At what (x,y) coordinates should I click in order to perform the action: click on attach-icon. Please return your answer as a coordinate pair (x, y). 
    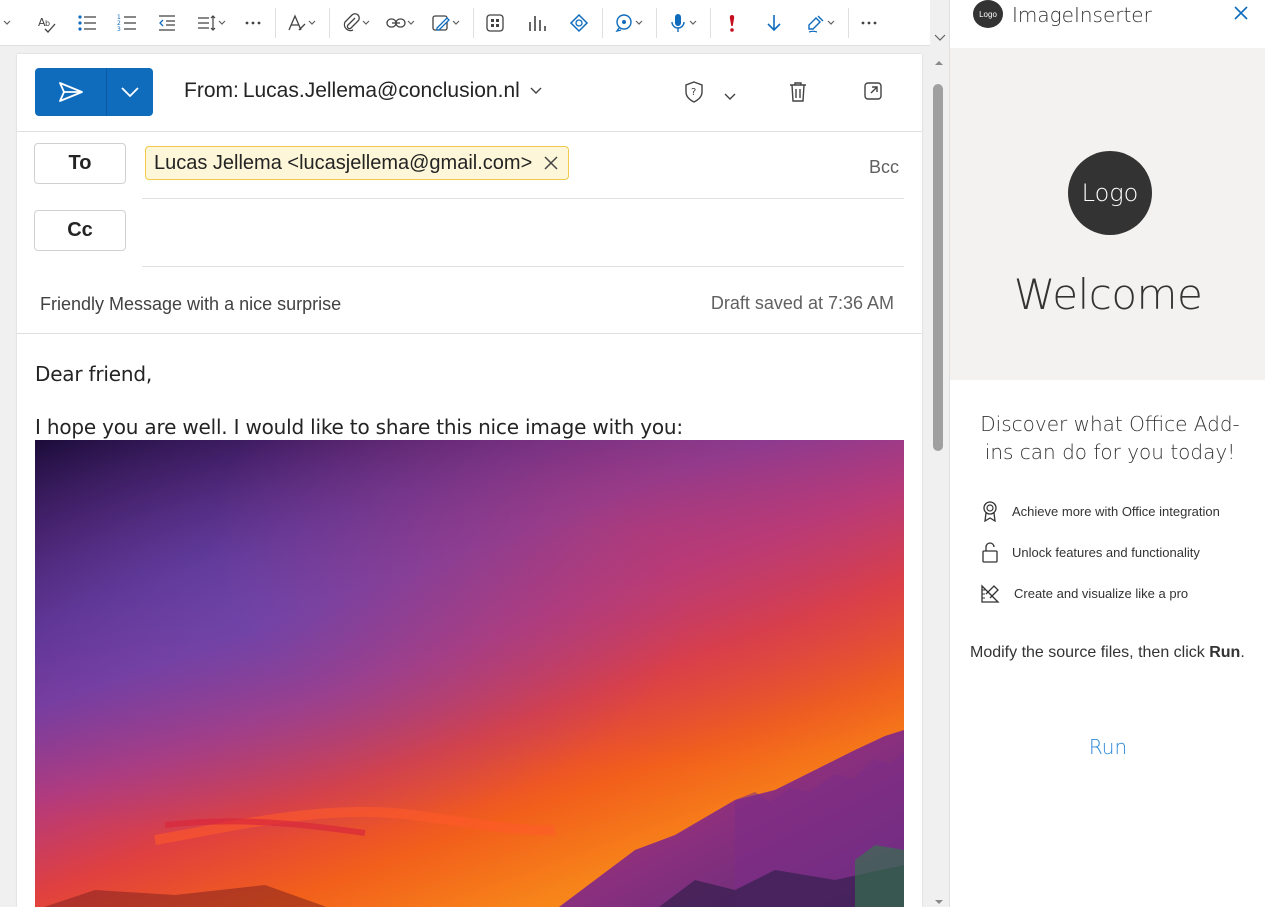
    Looking at the image, I should click on (355, 23).